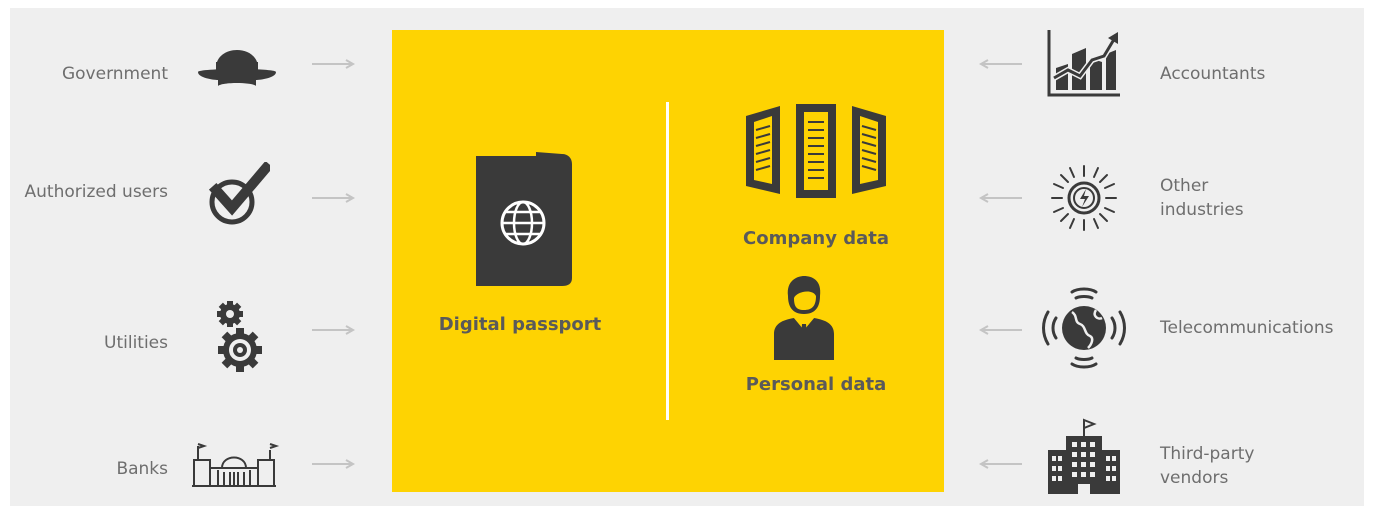 The height and width of the screenshot is (513, 1373). I want to click on label-third-party-vendors: Third-party vendors, so click(1207, 466).